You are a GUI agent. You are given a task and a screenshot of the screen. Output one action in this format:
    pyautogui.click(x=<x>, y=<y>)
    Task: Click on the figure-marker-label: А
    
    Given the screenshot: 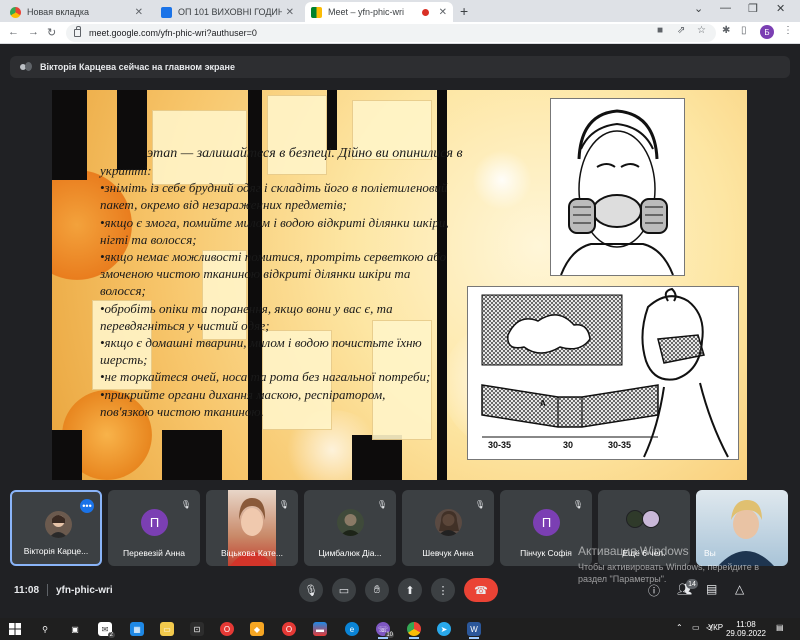 What is the action you would take?
    pyautogui.click(x=543, y=403)
    